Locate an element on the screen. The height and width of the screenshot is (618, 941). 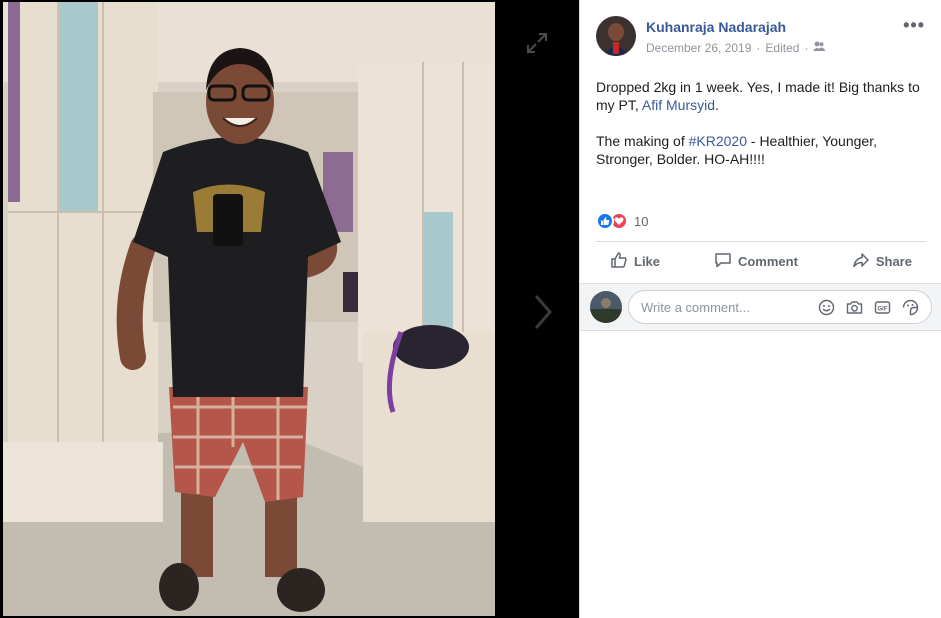
comment-button: Comment is located at coordinates (756, 261).